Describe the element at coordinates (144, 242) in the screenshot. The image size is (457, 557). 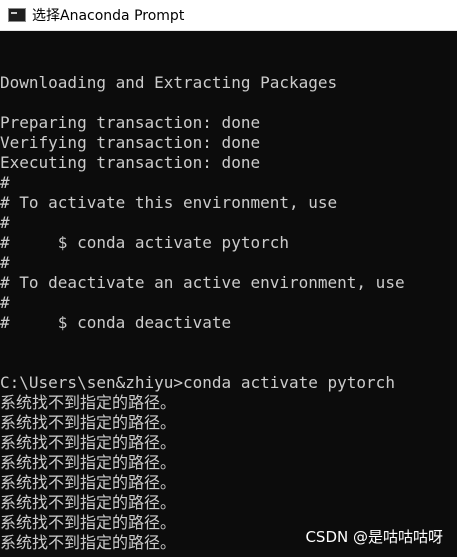
I see `console-line: # $ conda activate pytorch` at that location.